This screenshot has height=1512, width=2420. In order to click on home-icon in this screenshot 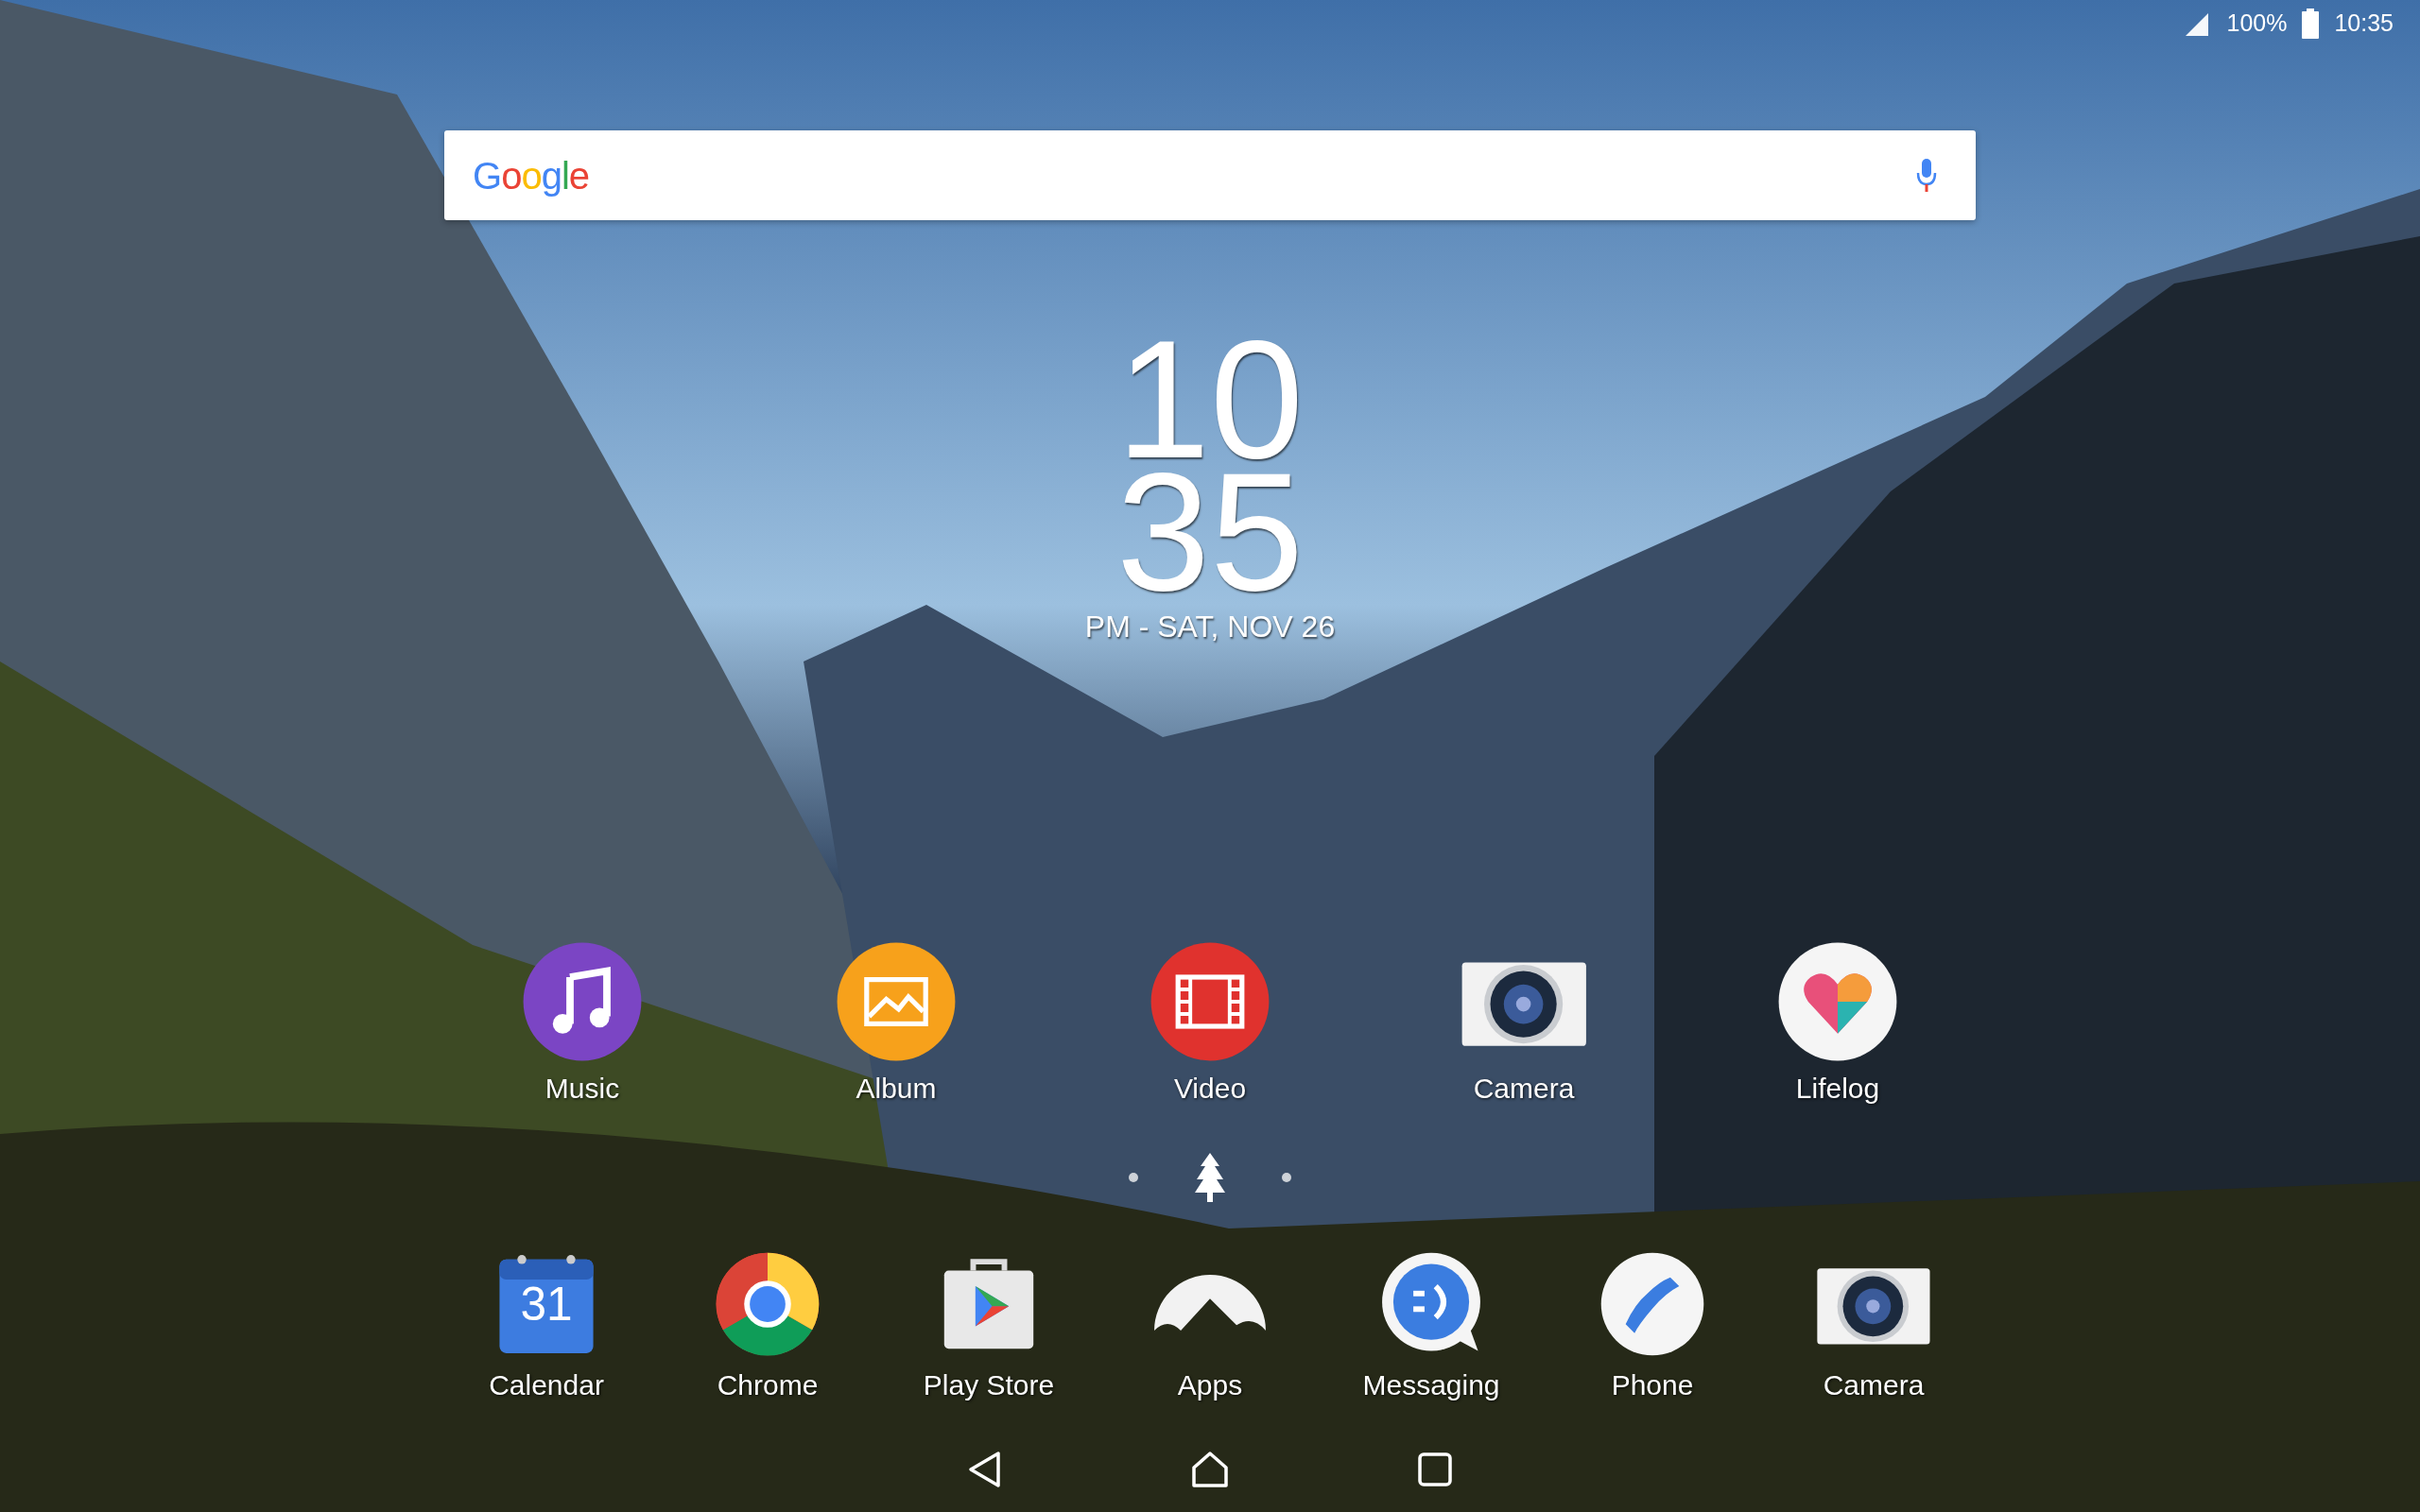, I will do `click(1210, 1469)`.